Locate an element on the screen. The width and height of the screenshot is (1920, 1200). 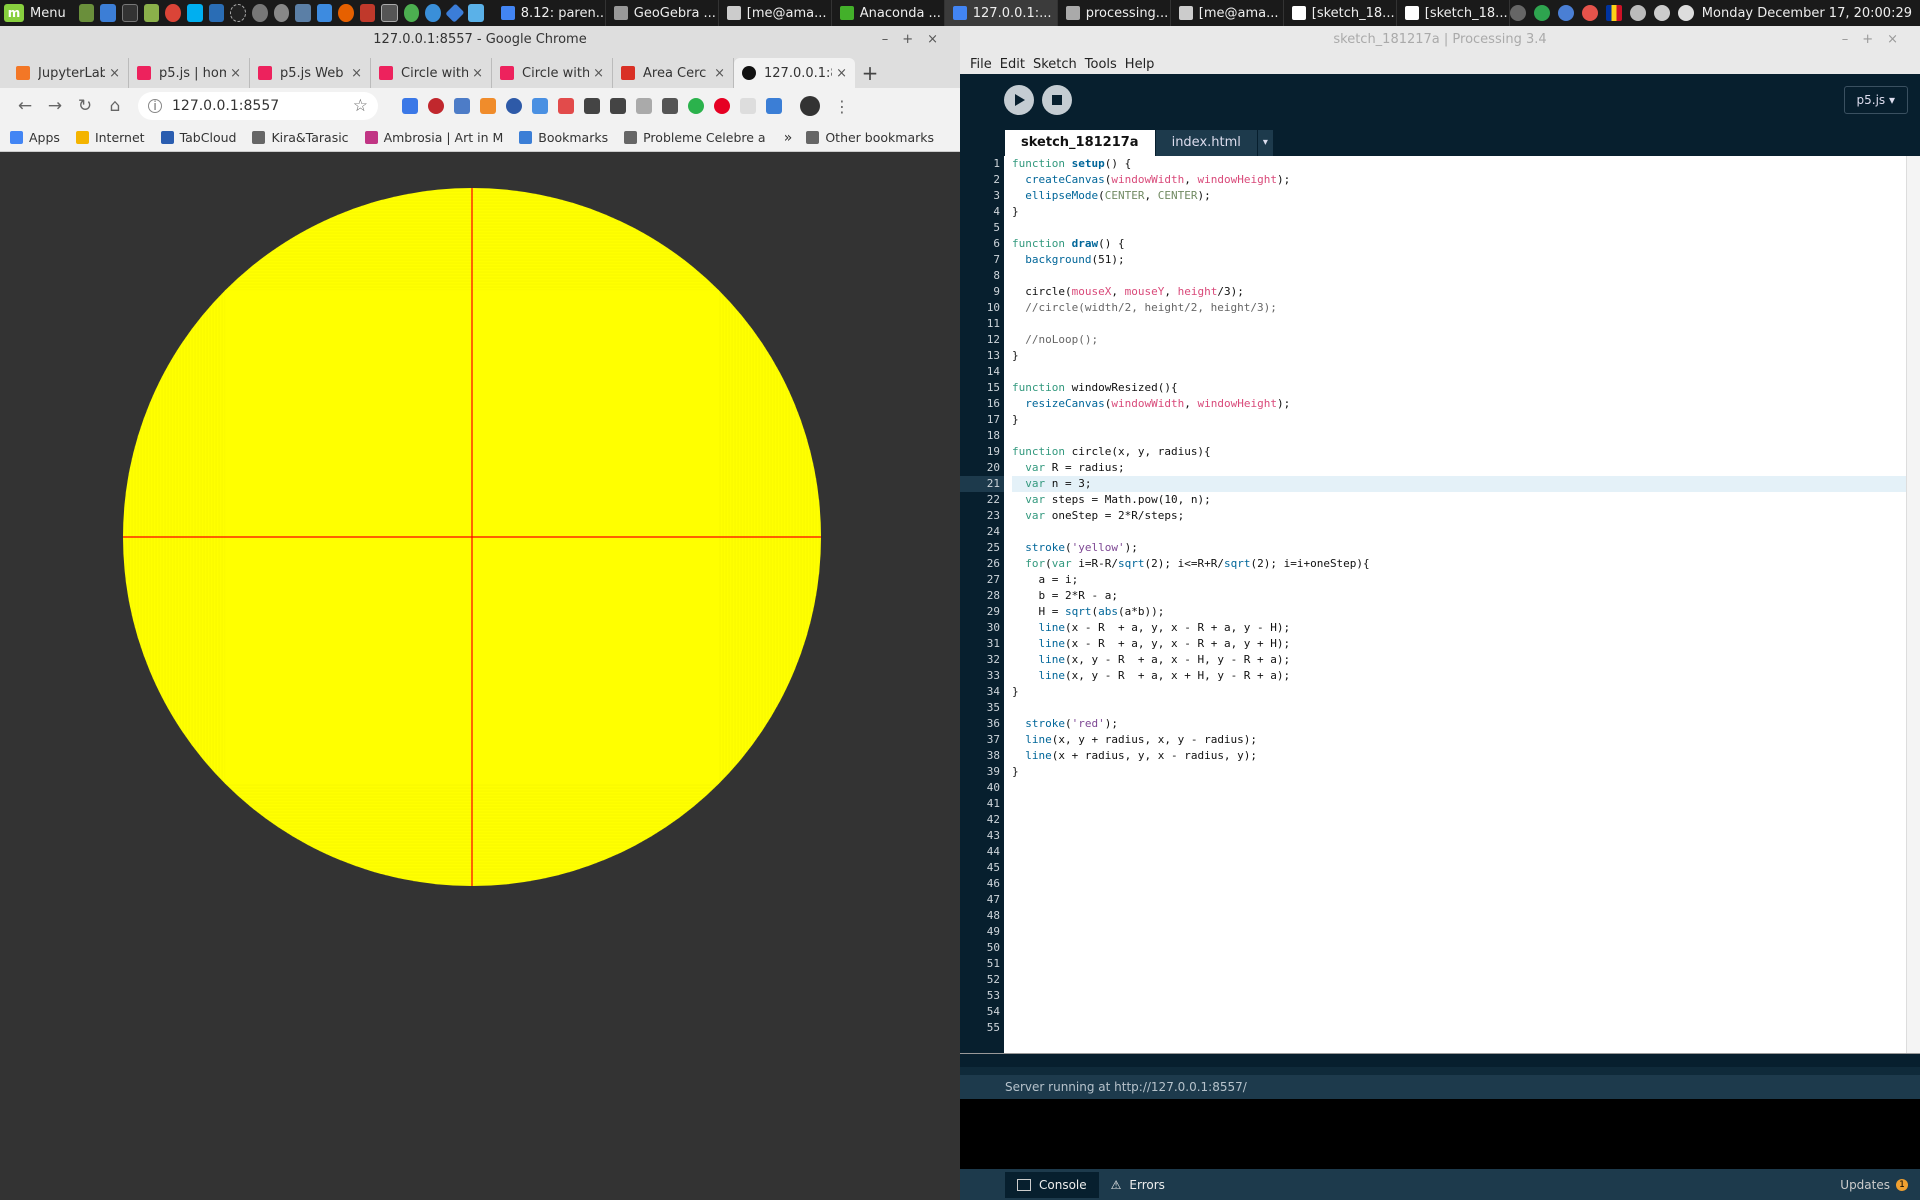
back-button: ← is located at coordinates (25, 106).